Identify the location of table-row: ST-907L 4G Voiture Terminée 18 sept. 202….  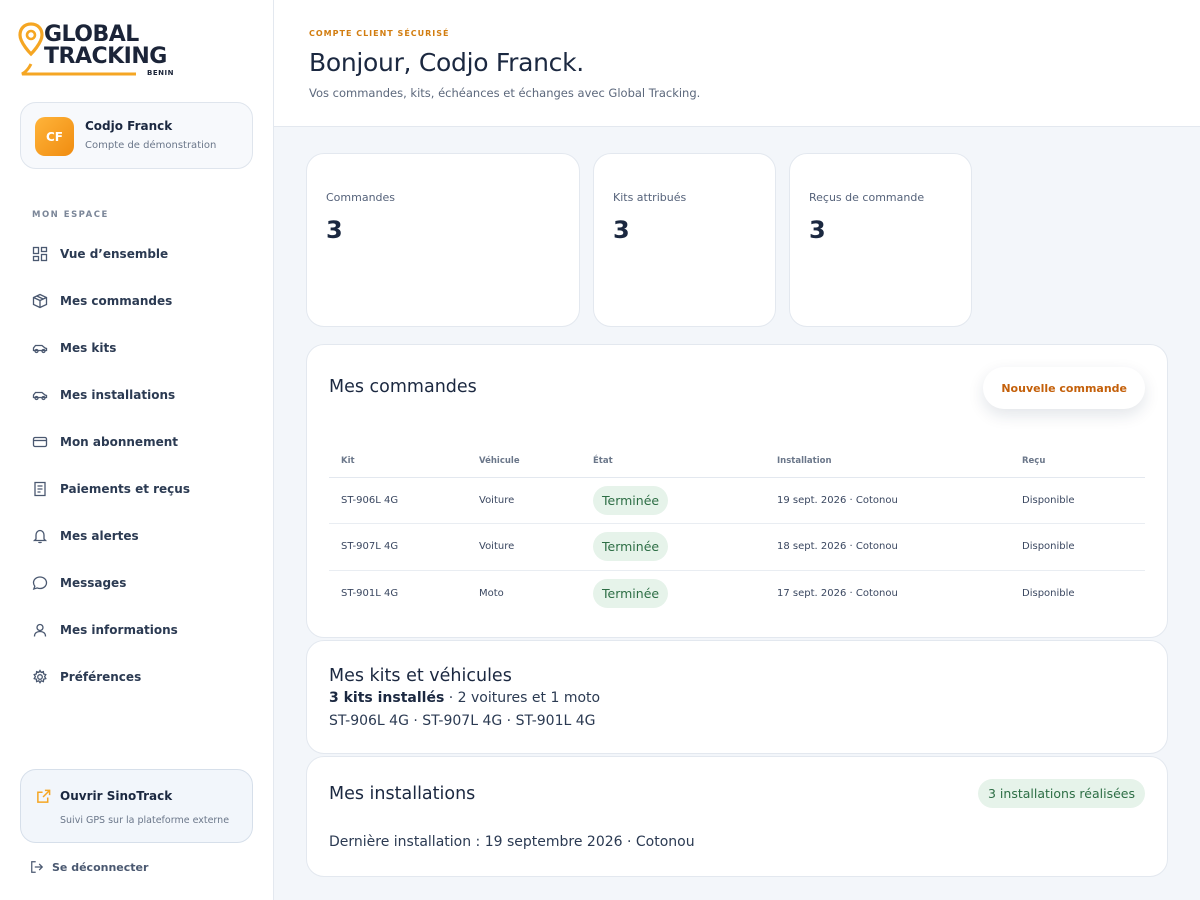
(737, 547).